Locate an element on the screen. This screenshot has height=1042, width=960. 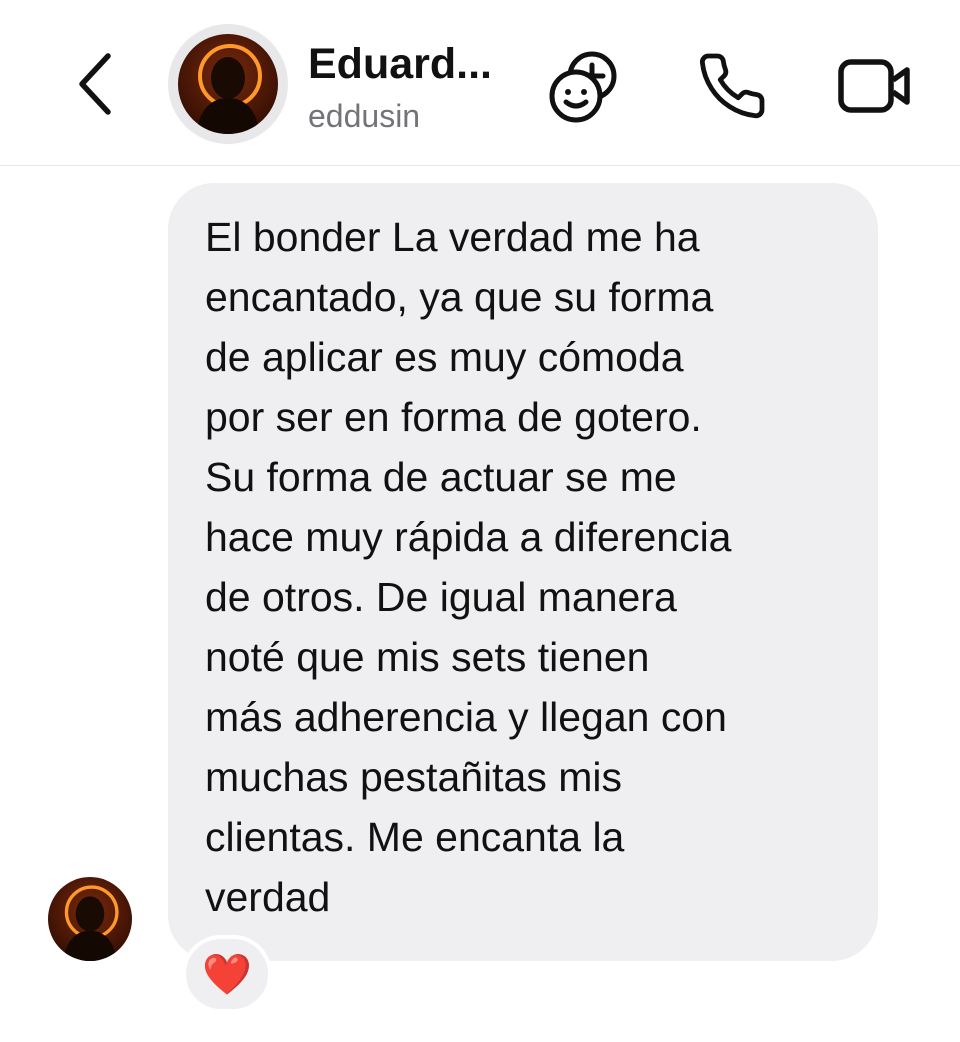
sender-avatar is located at coordinates (90, 919).